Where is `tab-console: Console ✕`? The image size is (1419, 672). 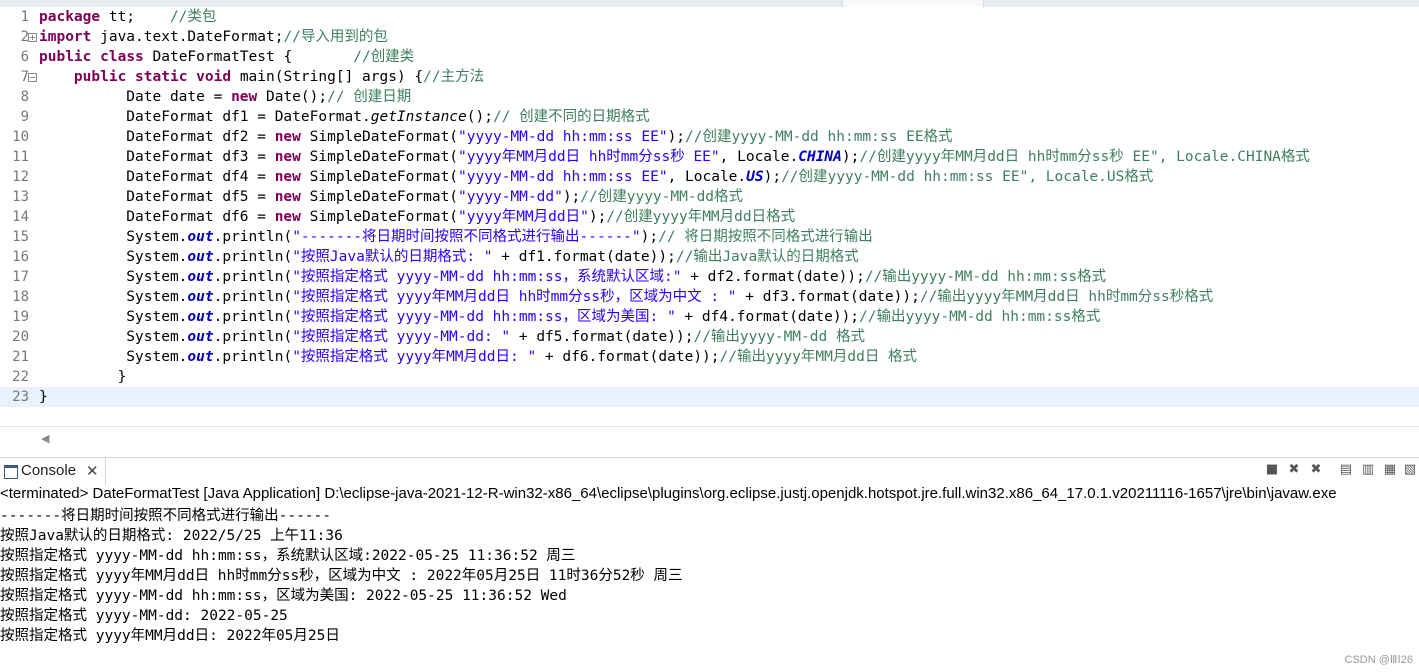 tab-console: Console ✕ is located at coordinates (53, 471).